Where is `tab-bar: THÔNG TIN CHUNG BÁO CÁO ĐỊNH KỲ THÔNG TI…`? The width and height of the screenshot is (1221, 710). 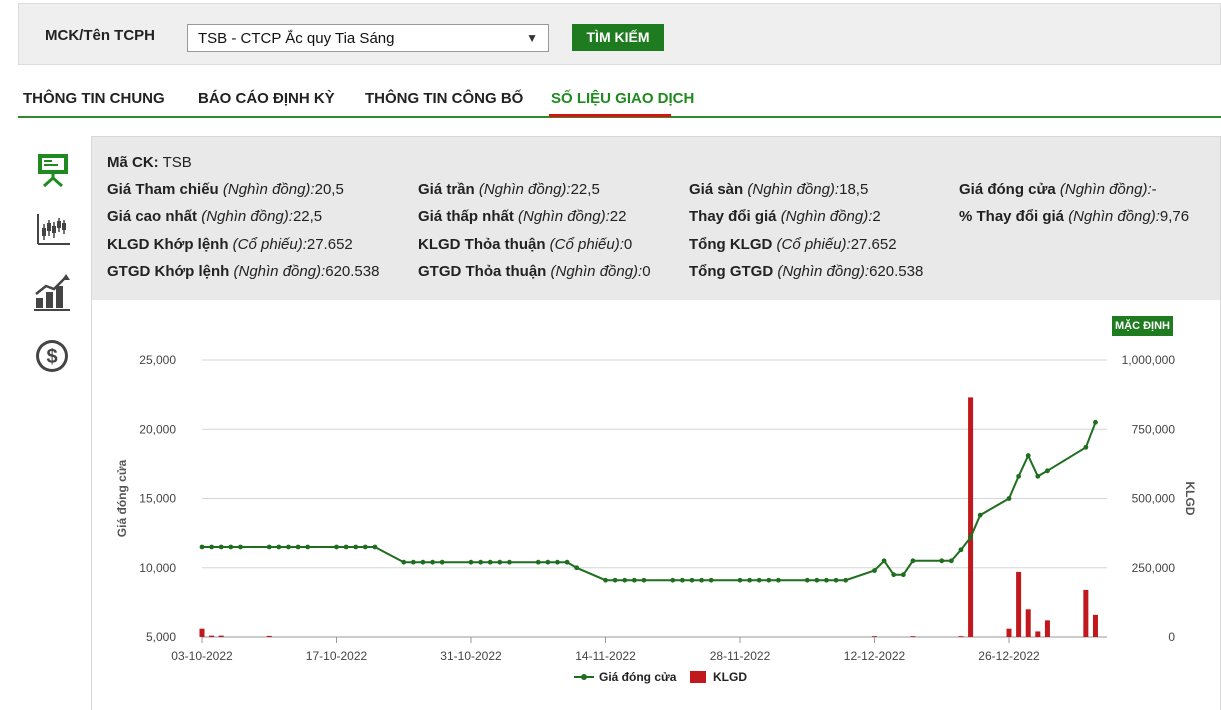
tab-bar: THÔNG TIN CHUNG BÁO CÁO ĐỊNH KỲ THÔNG TI… is located at coordinates (619, 99).